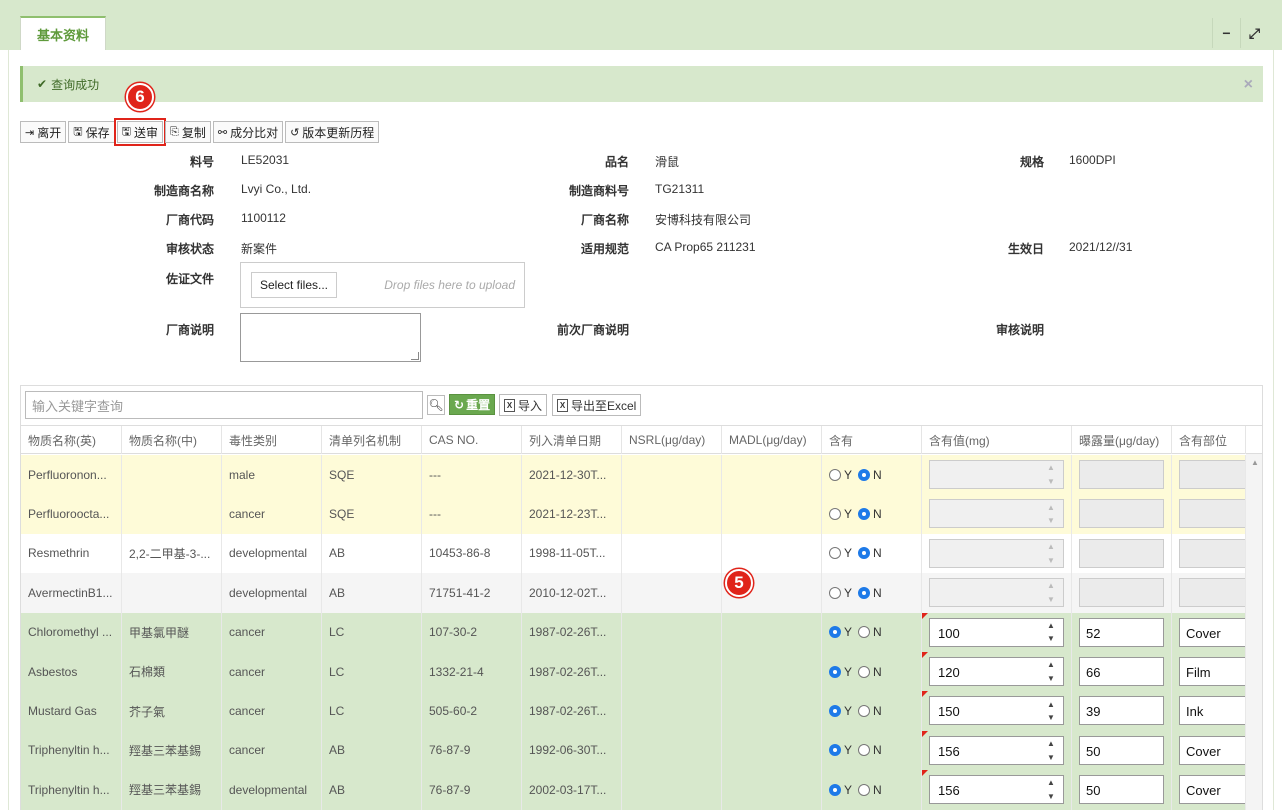 The image size is (1282, 810). What do you see at coordinates (672, 440) in the screenshot?
I see `col-nsrl: NSRL(μg/day)` at bounding box center [672, 440].